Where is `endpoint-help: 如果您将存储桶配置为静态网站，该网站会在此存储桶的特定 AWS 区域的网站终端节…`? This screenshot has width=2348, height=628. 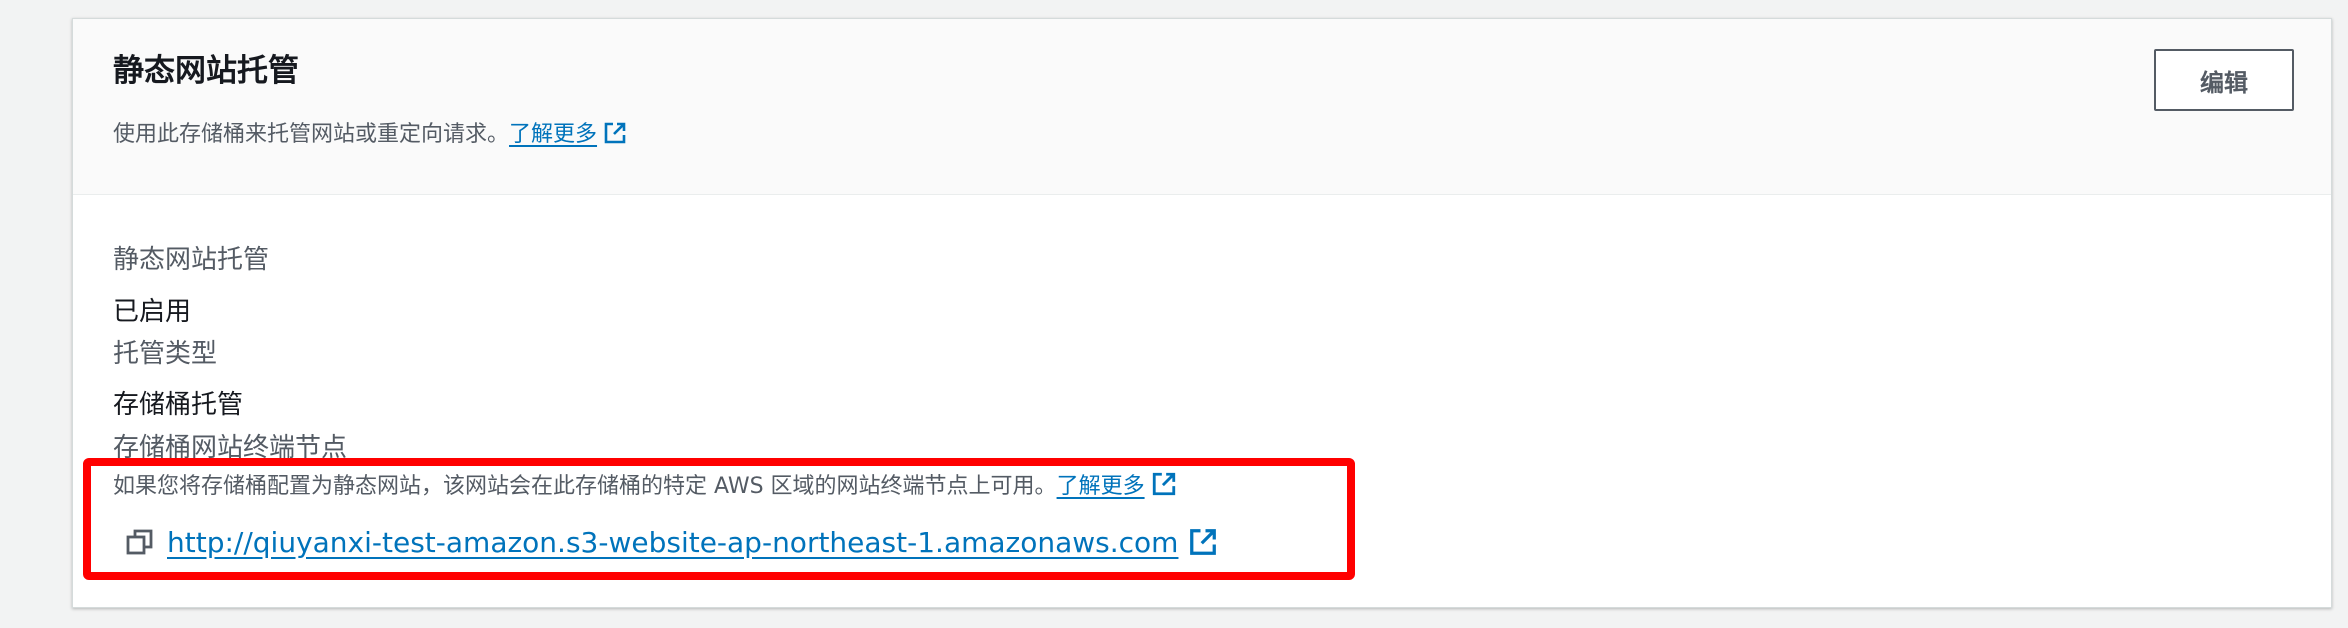
endpoint-help: 如果您将存储桶配置为静态网站，该网站会在此存储桶的特定 AWS 区域的网站终端节… is located at coordinates (645, 487).